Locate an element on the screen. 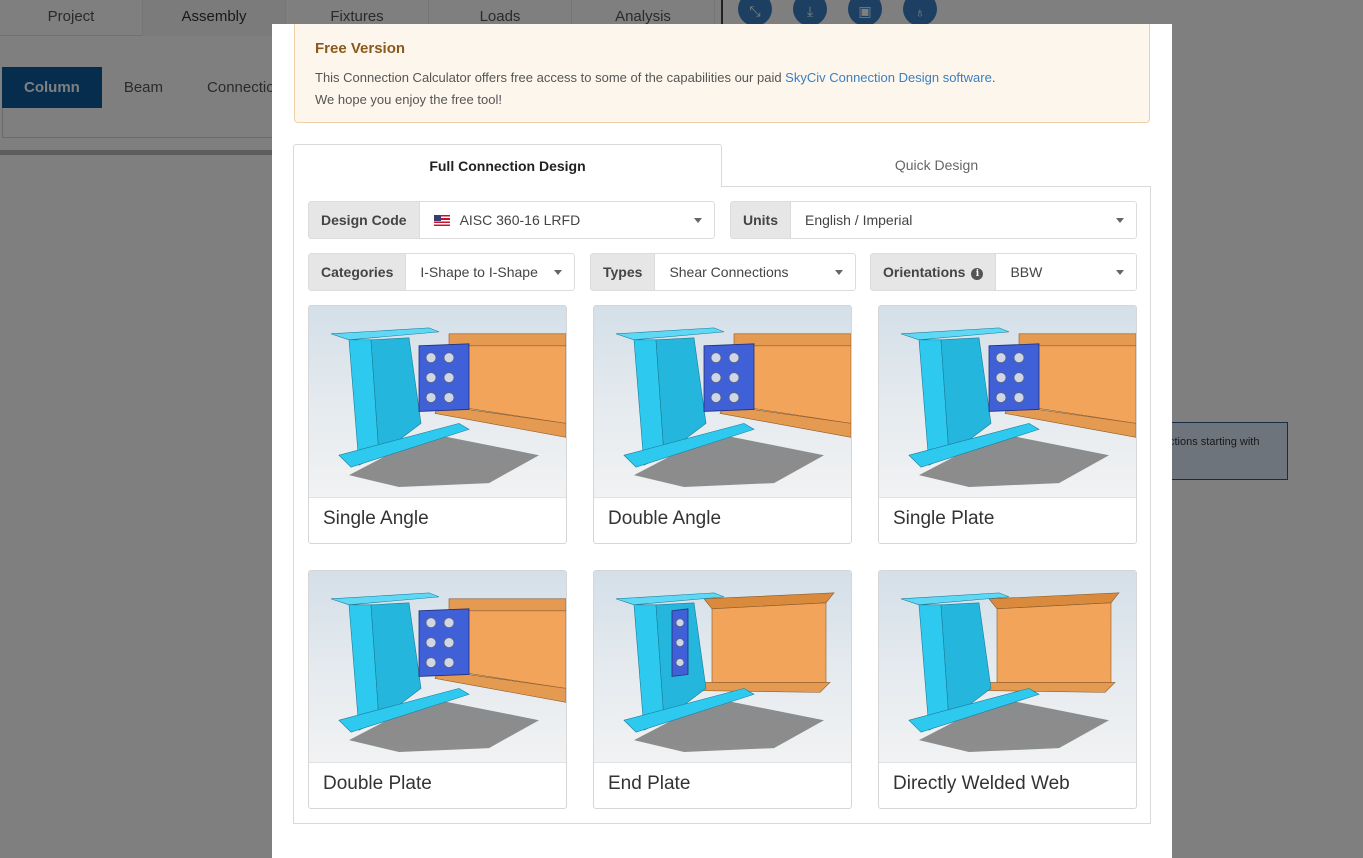 The height and width of the screenshot is (858, 1363). categories-select: I-Shape to I-Shape is located at coordinates (490, 272).